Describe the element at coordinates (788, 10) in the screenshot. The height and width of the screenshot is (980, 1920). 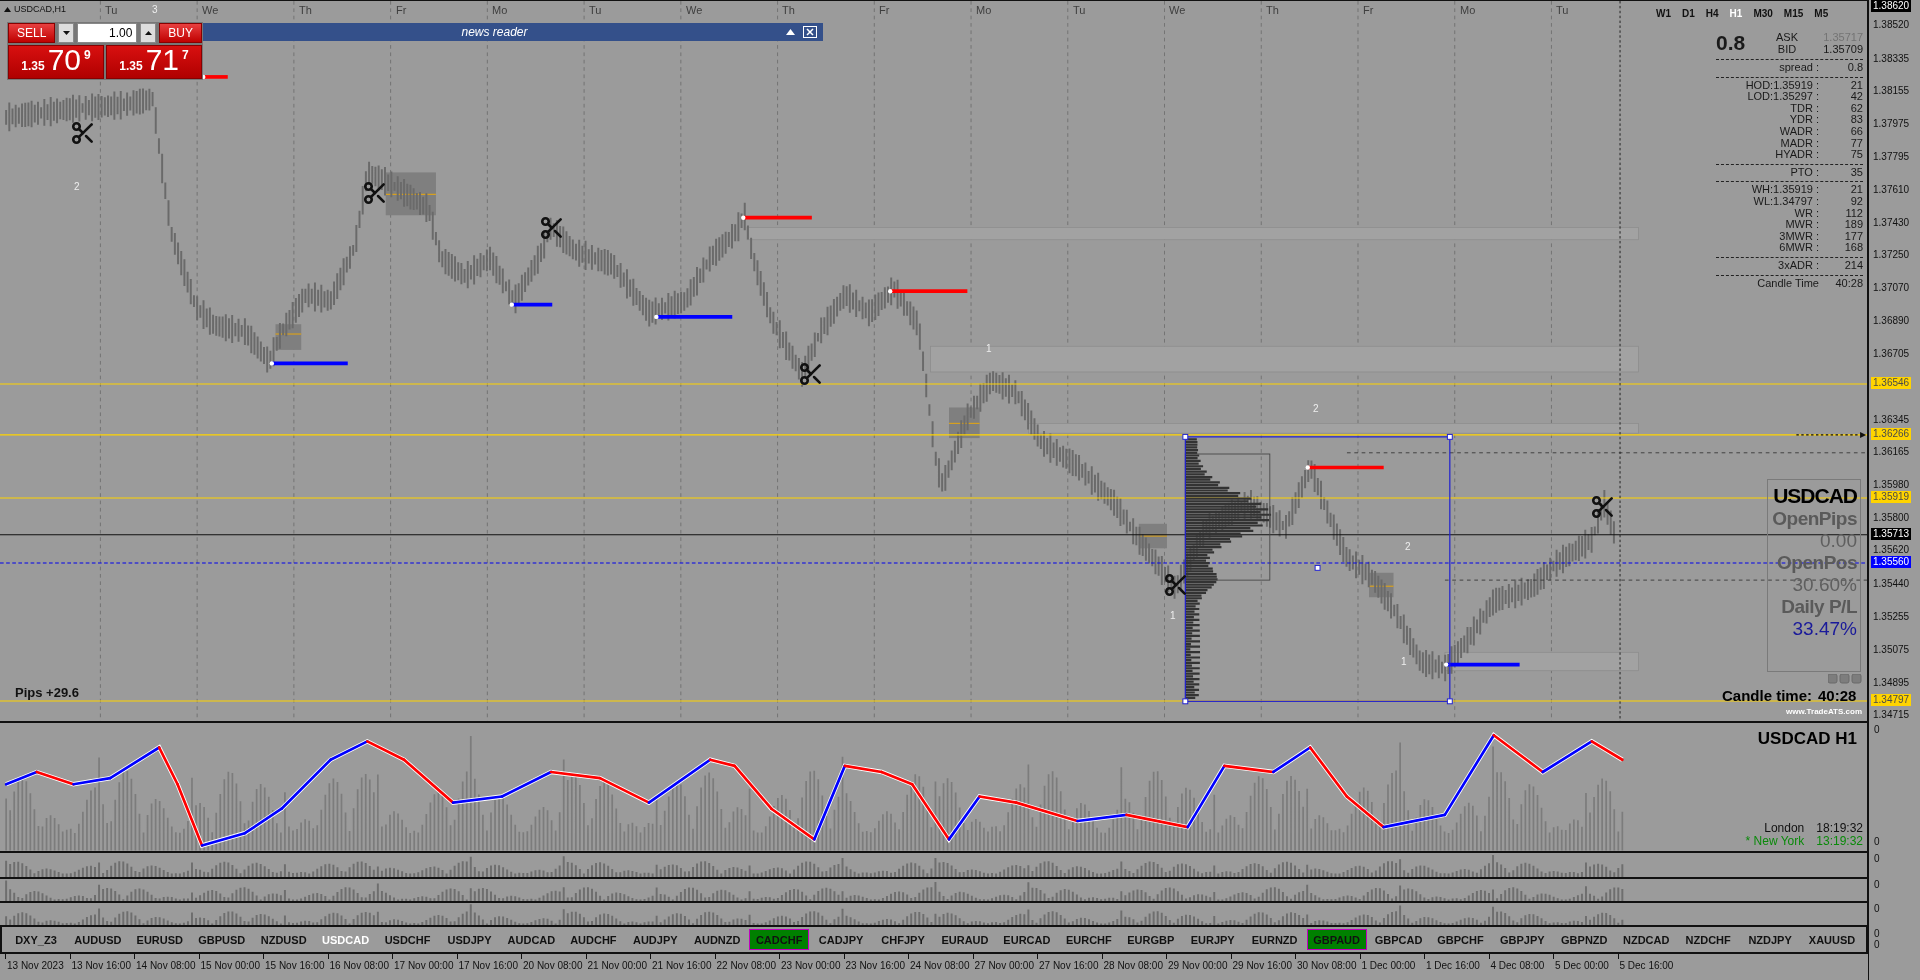
I see `day-label: Th` at that location.